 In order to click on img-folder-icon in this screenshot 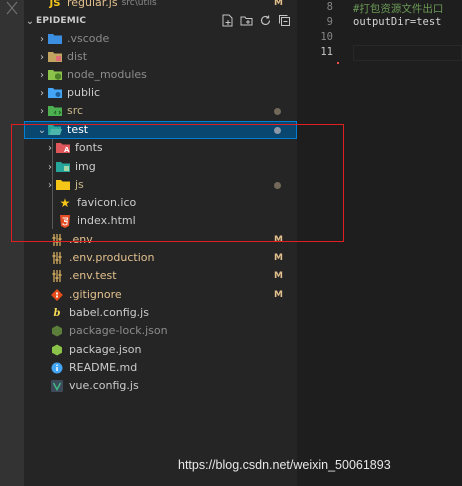, I will do `click(63, 167)`.